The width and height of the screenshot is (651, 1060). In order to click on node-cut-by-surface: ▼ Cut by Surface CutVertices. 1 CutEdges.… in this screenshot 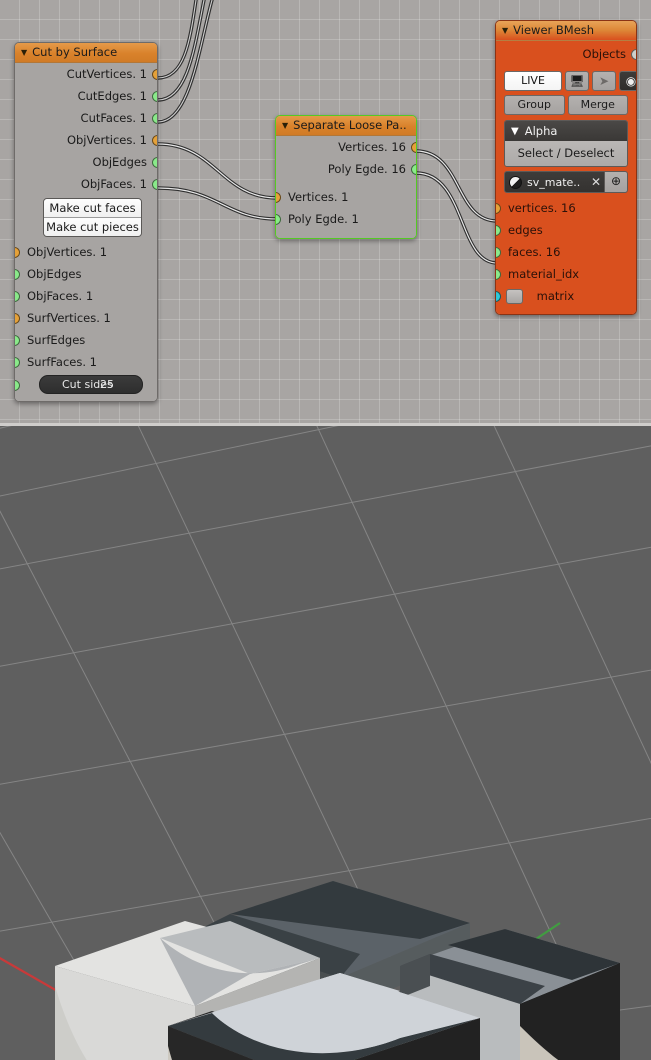, I will do `click(86, 222)`.